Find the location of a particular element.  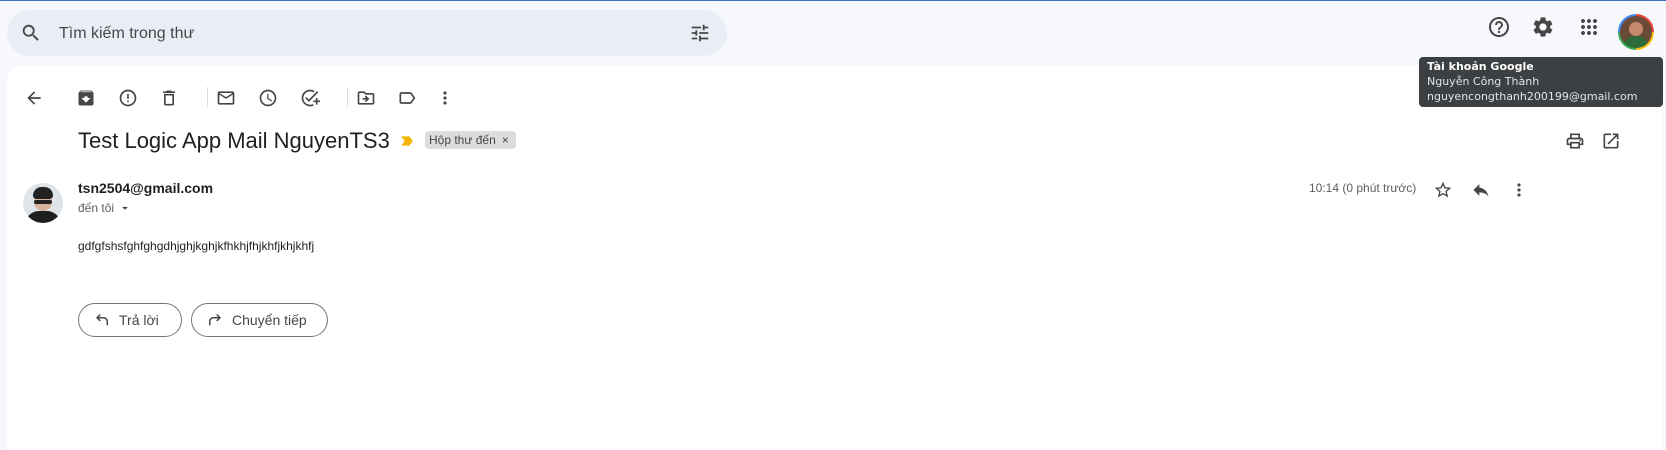

forward-button-label: Chuyển tiếp is located at coordinates (269, 320).